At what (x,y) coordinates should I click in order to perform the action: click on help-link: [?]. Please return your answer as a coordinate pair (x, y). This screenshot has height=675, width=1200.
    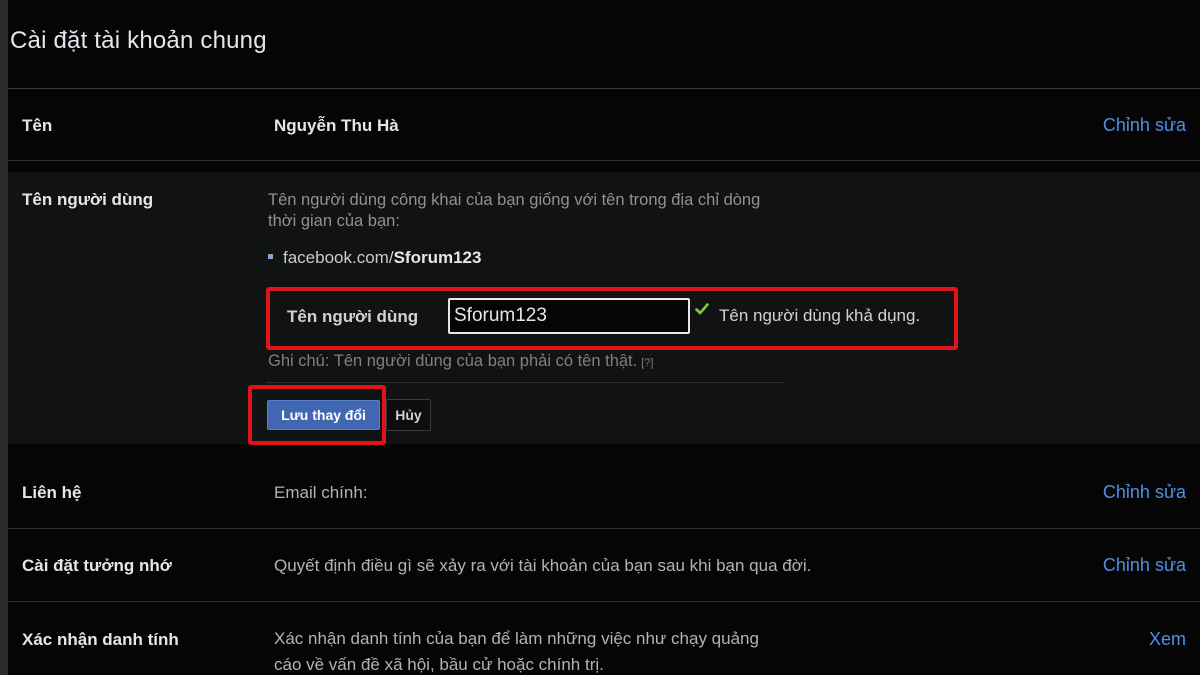
    Looking at the image, I should click on (647, 363).